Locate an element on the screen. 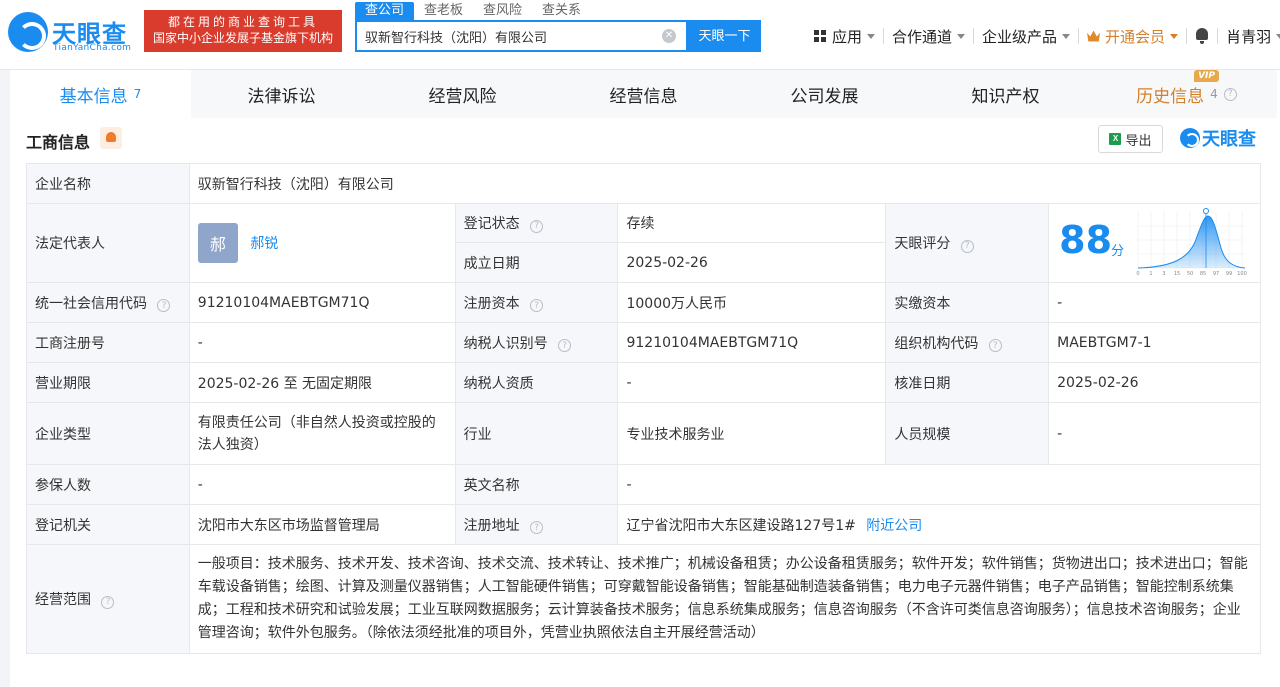 This screenshot has width=1280, height=687. nav-divider is located at coordinates (1187, 36).